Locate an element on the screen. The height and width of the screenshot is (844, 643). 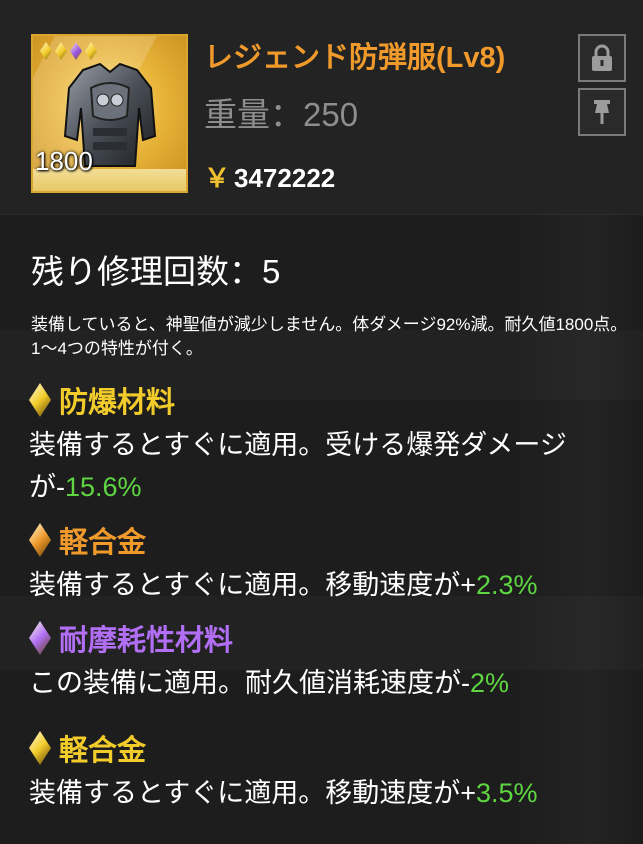
trait-block: 防爆材料 装備するとすぐに適用。受ける爆発ダメージが-15.6% is located at coordinates (329, 444).